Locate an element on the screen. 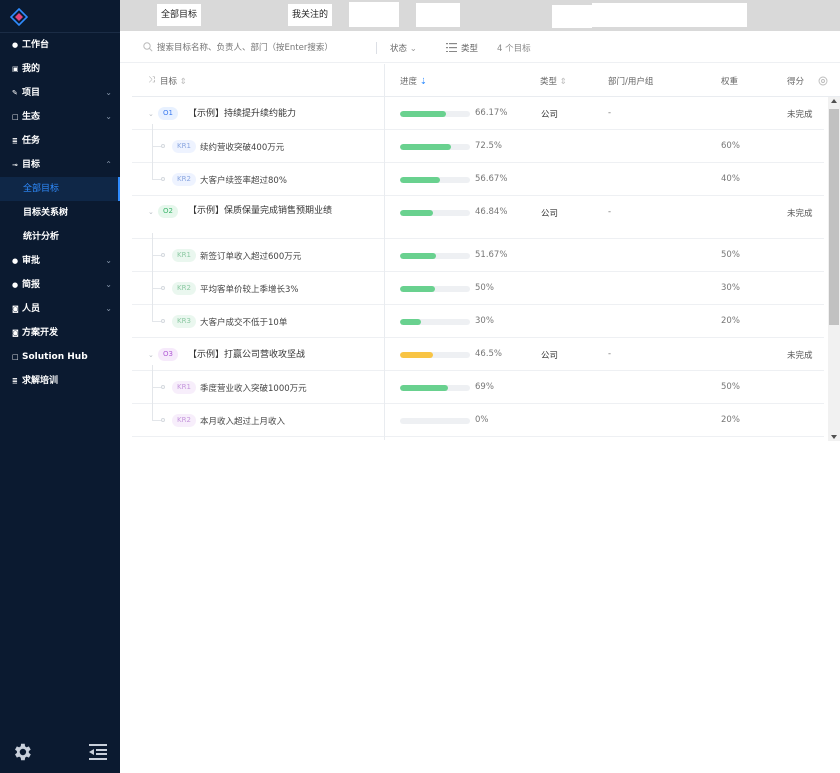 The image size is (840, 773). score-cell: 未完成 is located at coordinates (800, 214).